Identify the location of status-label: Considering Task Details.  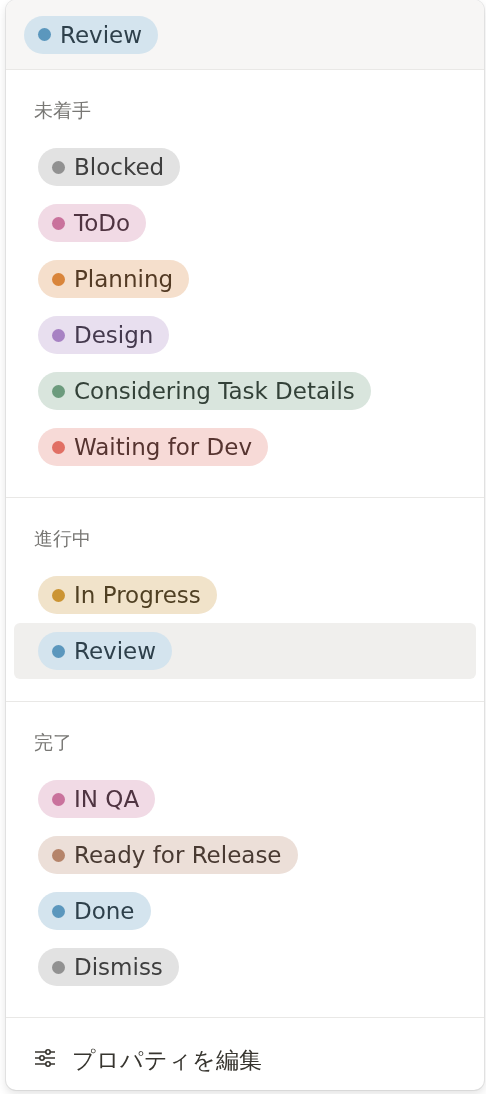
(214, 391).